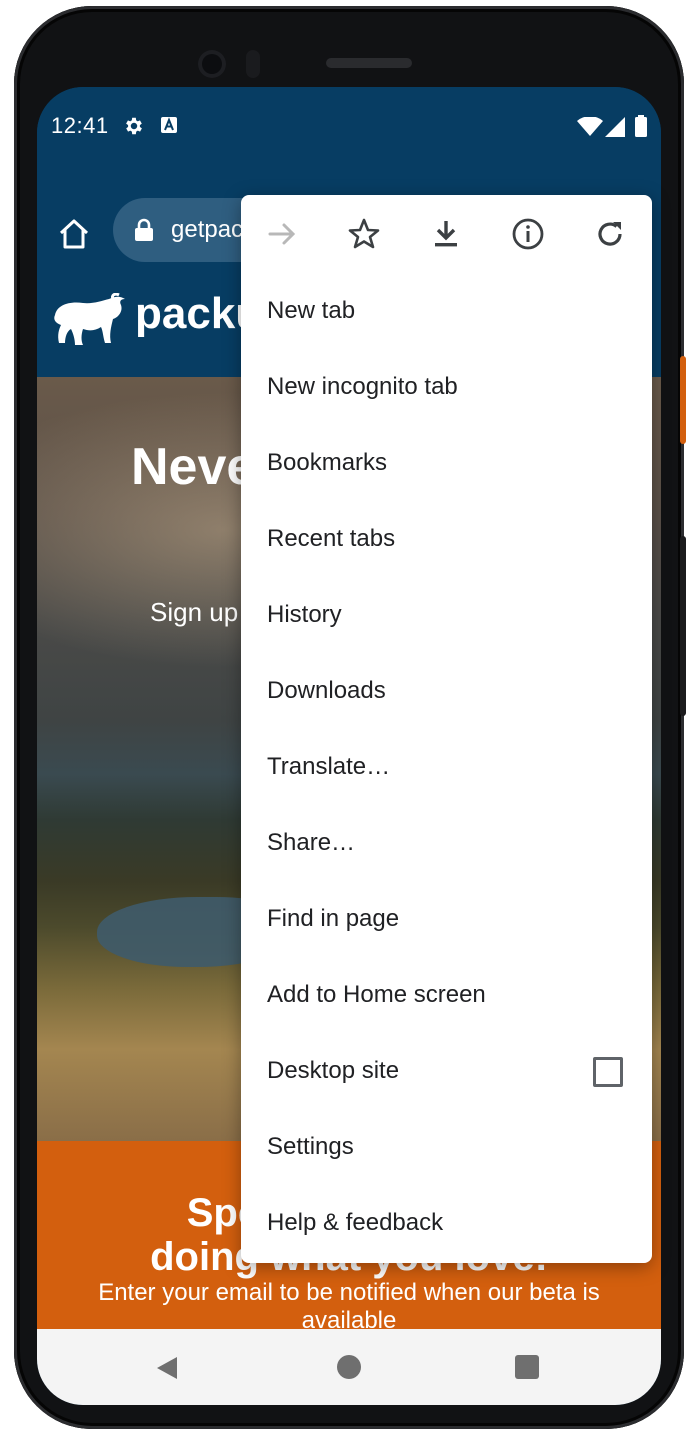 The height and width of the screenshot is (1435, 697). I want to click on menu-item-history: History, so click(447, 615).